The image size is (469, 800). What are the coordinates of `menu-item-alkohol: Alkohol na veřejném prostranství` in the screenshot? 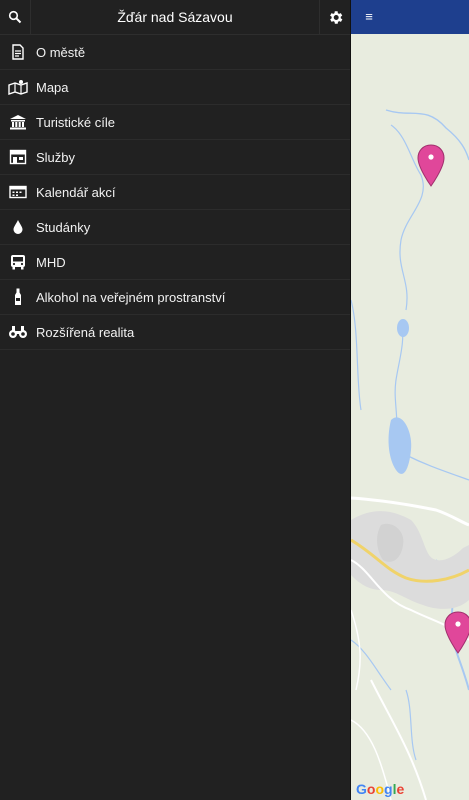 It's located at (175, 297).